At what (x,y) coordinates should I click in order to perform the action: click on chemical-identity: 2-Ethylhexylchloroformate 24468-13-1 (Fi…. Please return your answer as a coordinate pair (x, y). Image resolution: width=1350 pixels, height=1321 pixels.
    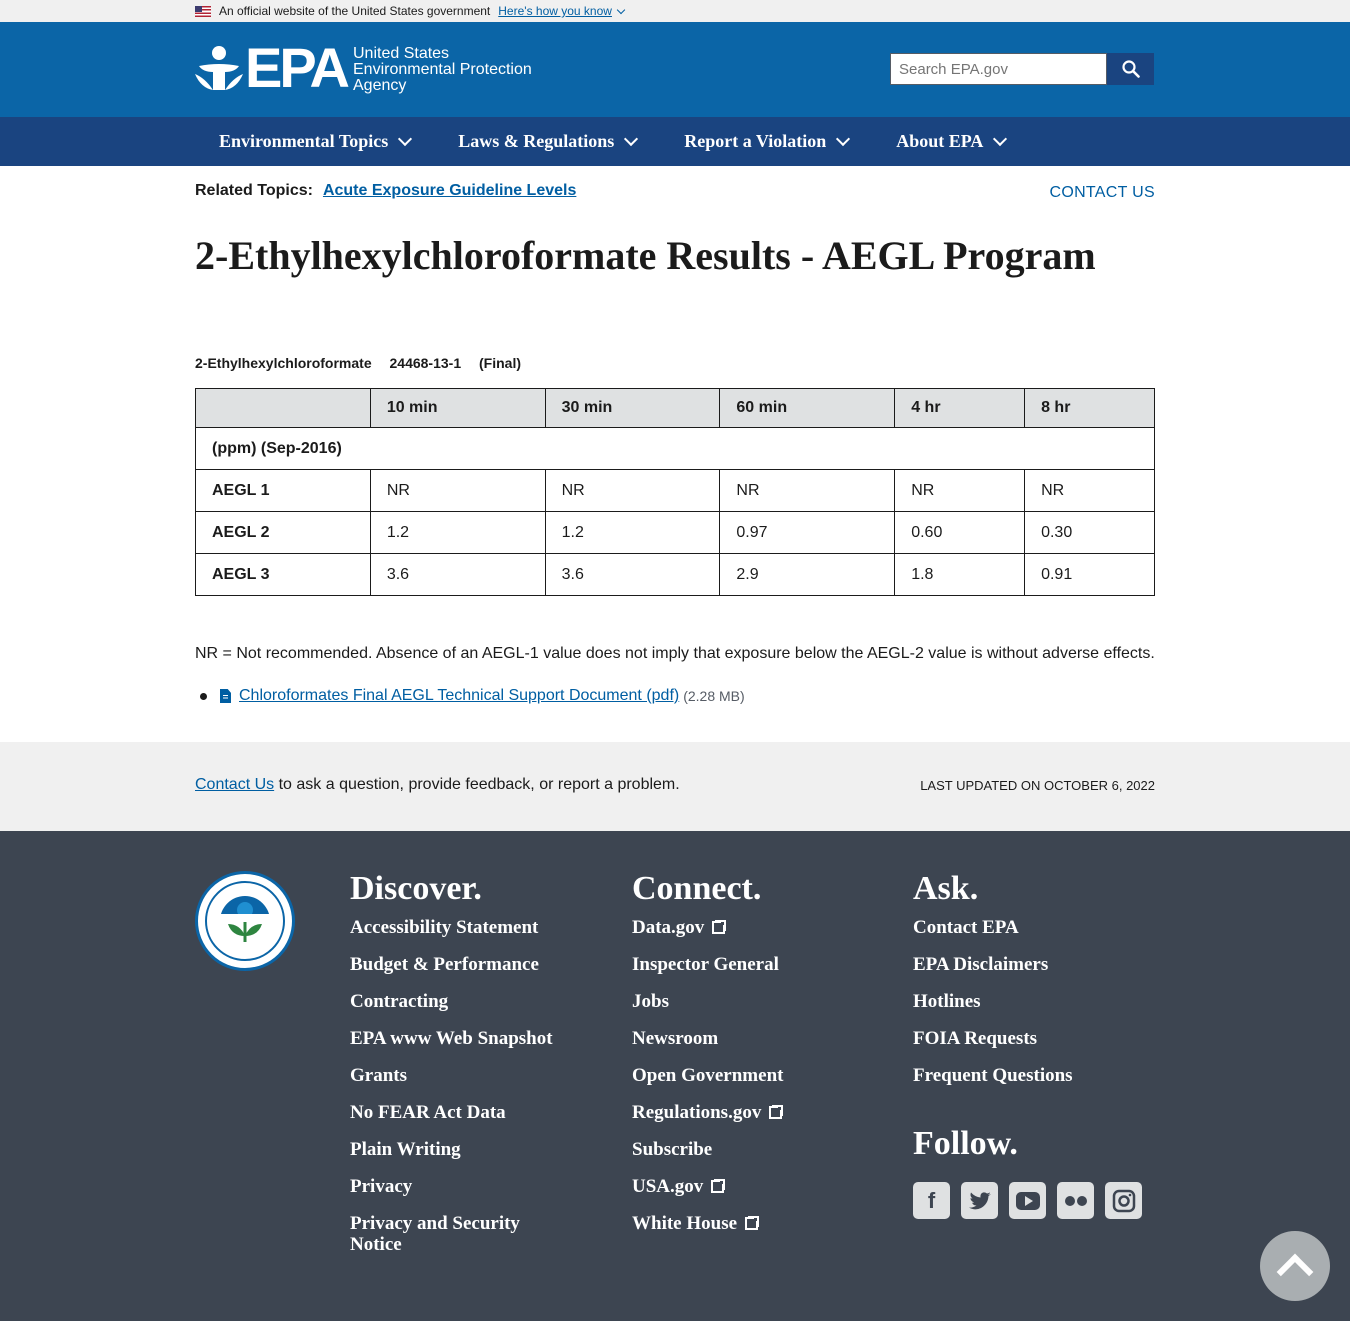
    Looking at the image, I should click on (365, 363).